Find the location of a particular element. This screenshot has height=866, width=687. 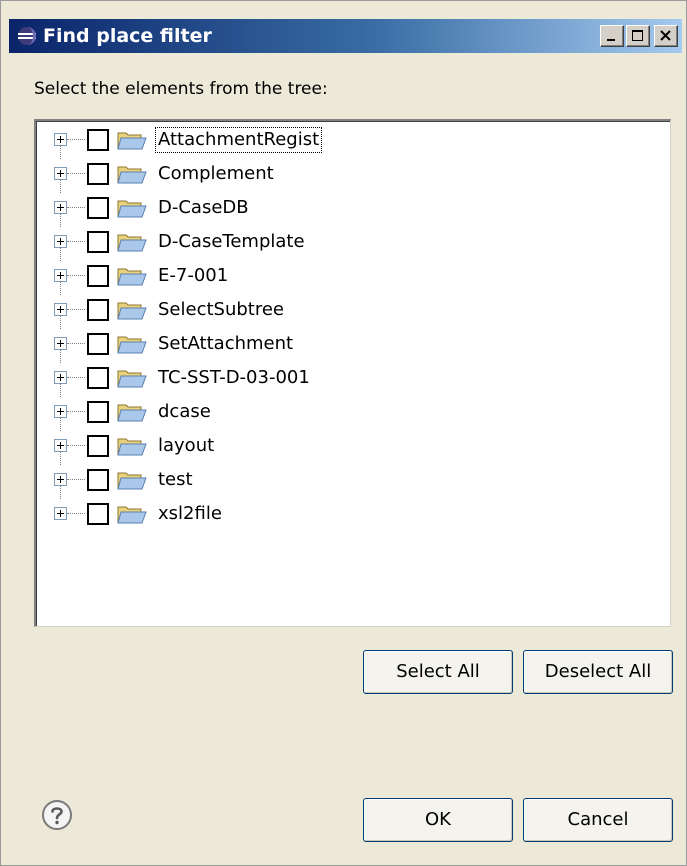

close-icon is located at coordinates (665, 35).